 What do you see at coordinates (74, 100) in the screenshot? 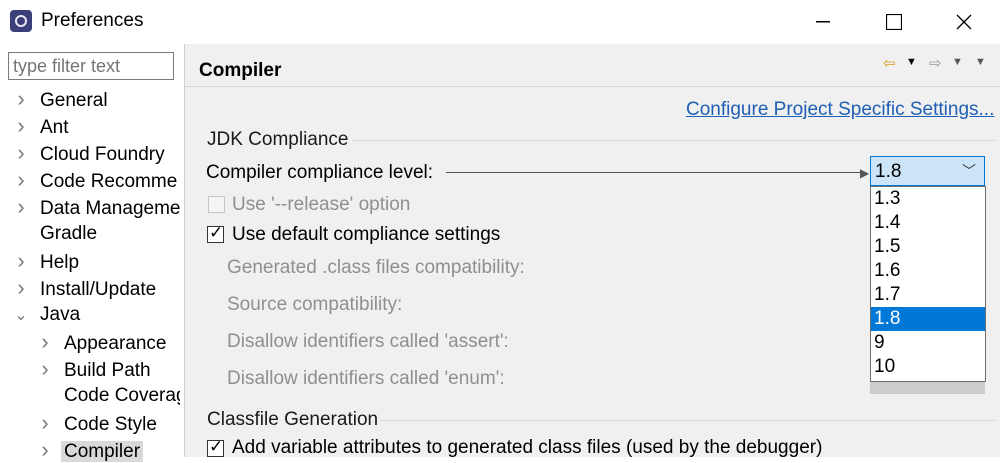
I see `tree-item-label: General` at bounding box center [74, 100].